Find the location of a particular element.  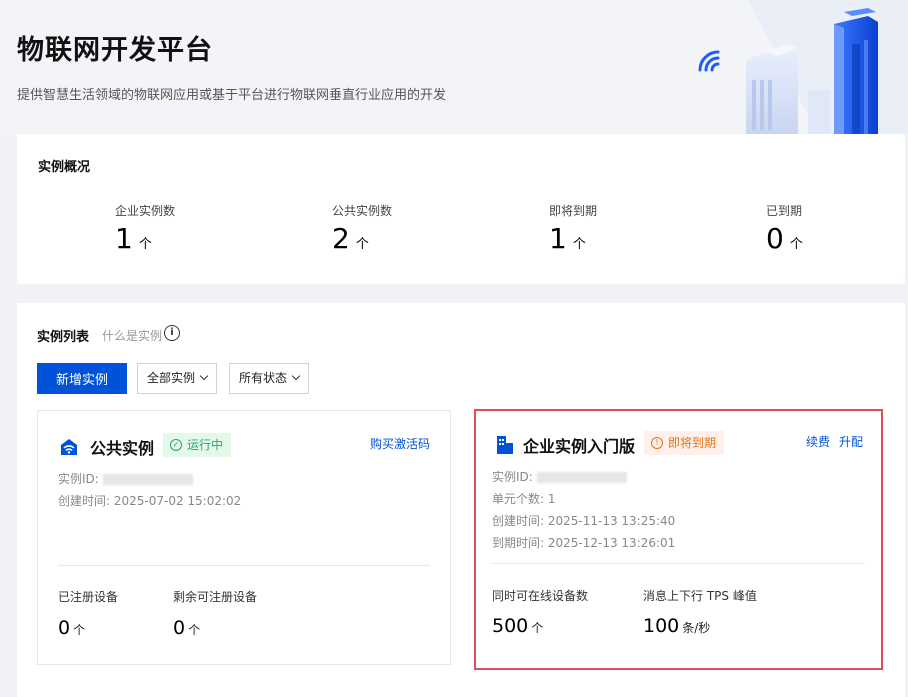

remaining-devices-value: 0个 is located at coordinates (186, 628).